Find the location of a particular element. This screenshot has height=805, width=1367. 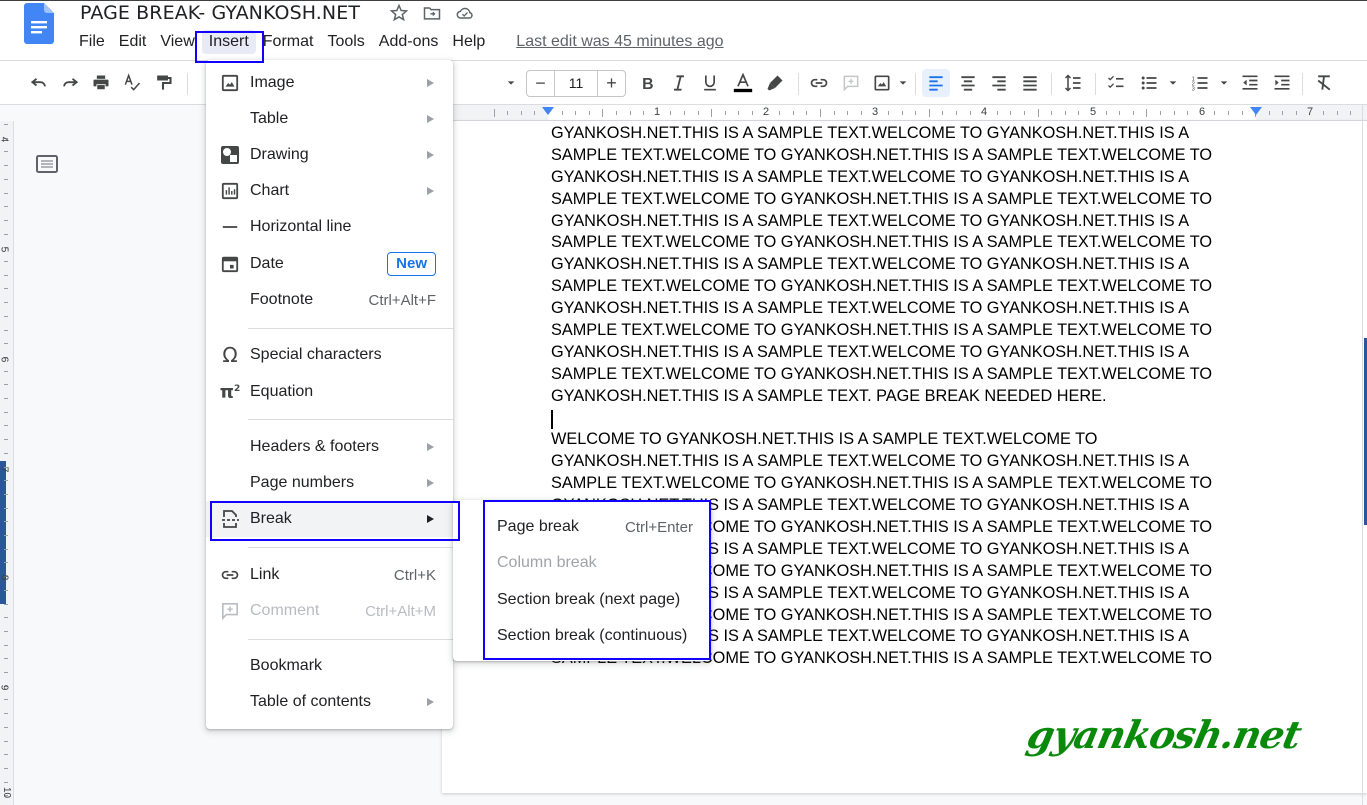

menu-item-label: Special characters is located at coordinates (316, 354).